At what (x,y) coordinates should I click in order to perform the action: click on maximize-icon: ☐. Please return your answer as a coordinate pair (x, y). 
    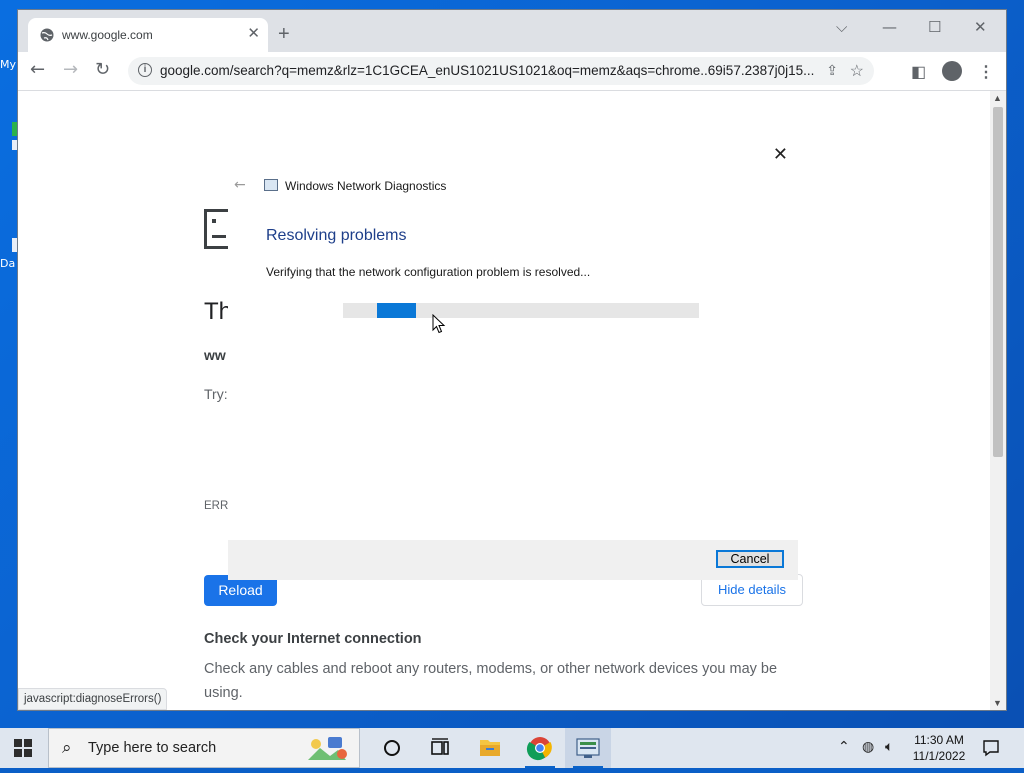
    Looking at the image, I should click on (934, 27).